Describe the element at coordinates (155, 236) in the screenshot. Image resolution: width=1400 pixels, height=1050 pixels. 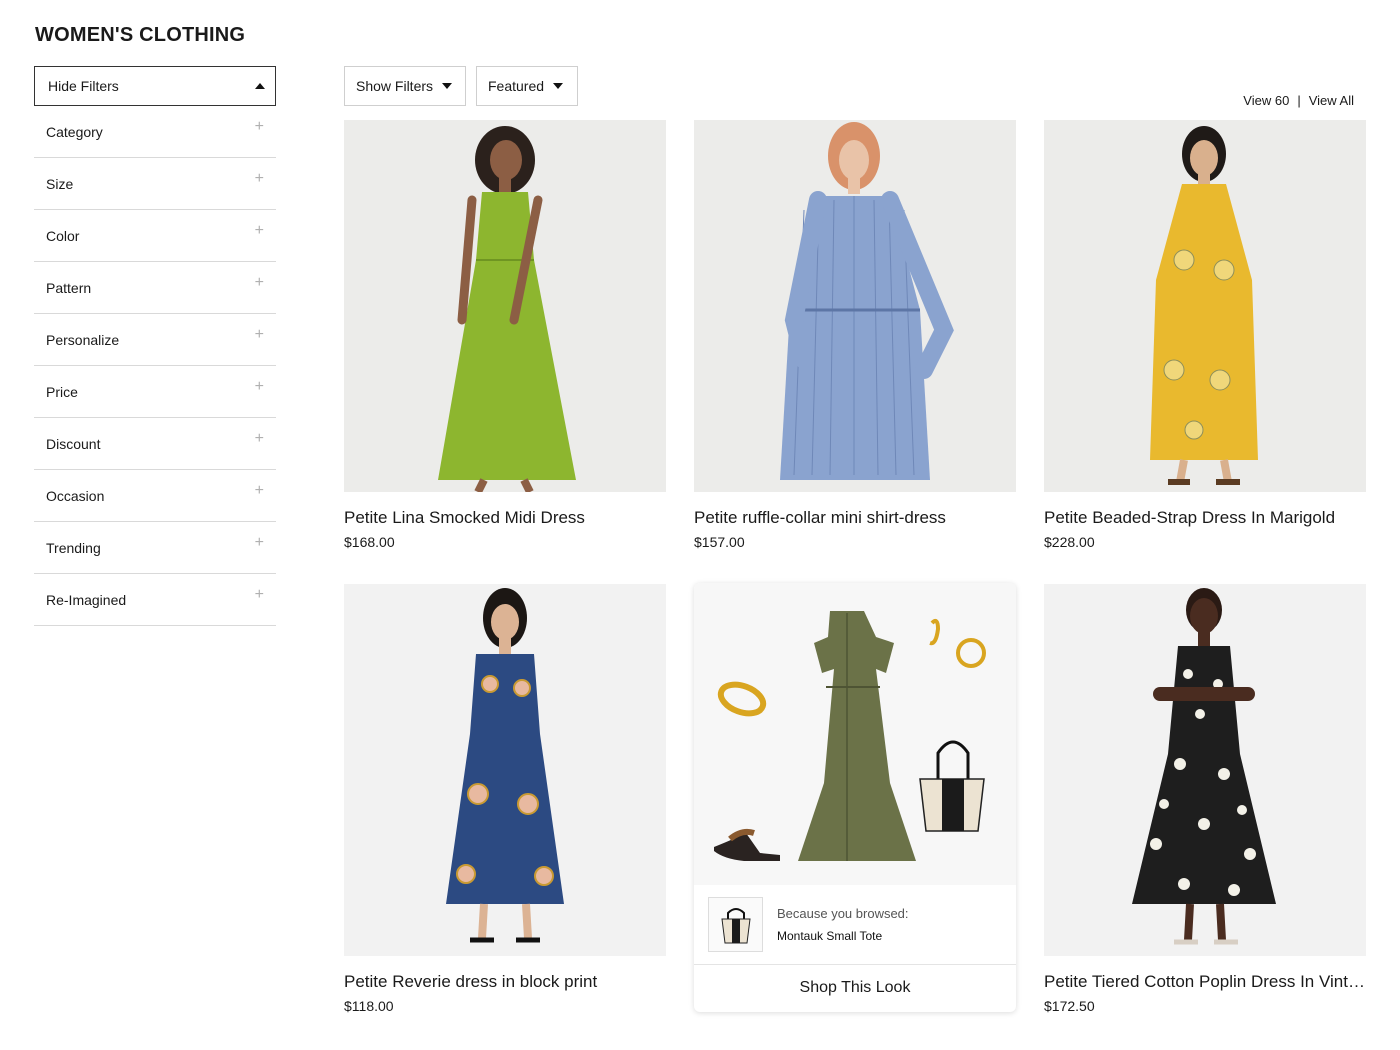
I see `filter-color: Color +` at that location.